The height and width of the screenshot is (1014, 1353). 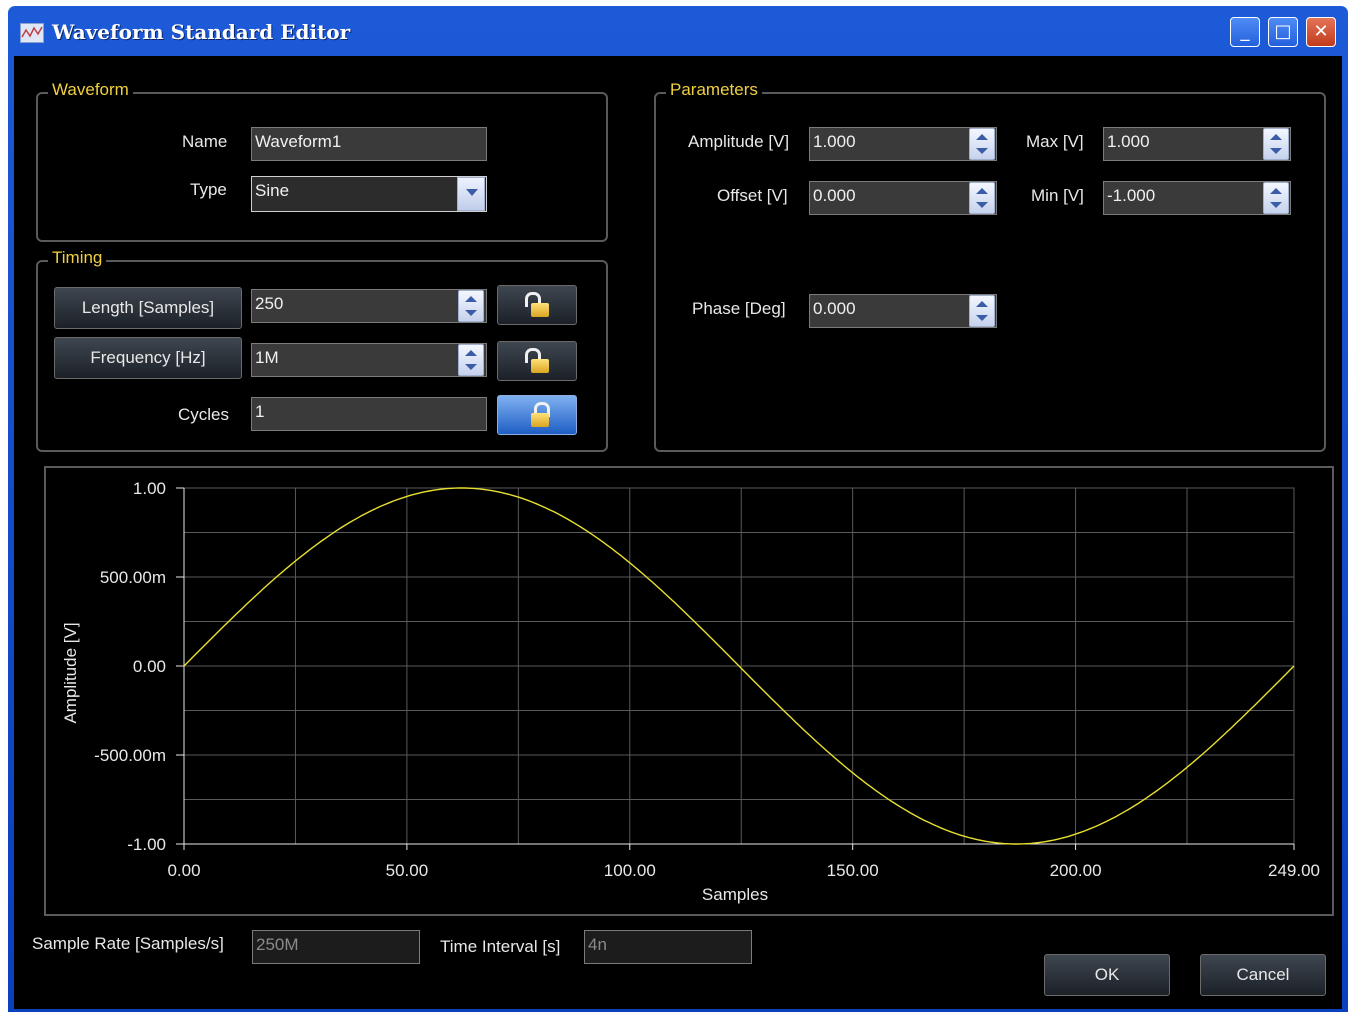 I want to click on amplitude-label: Amplitude [V], so click(x=739, y=141).